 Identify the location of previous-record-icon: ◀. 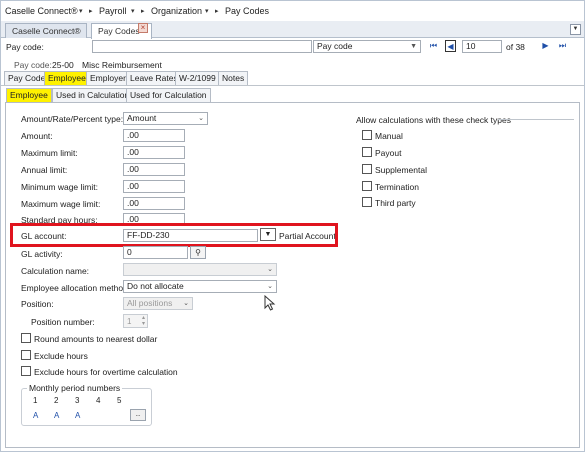
(450, 46).